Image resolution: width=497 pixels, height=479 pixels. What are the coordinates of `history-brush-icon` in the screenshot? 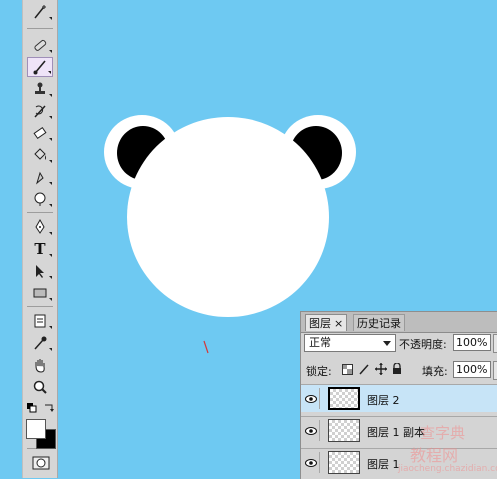 It's located at (40, 111).